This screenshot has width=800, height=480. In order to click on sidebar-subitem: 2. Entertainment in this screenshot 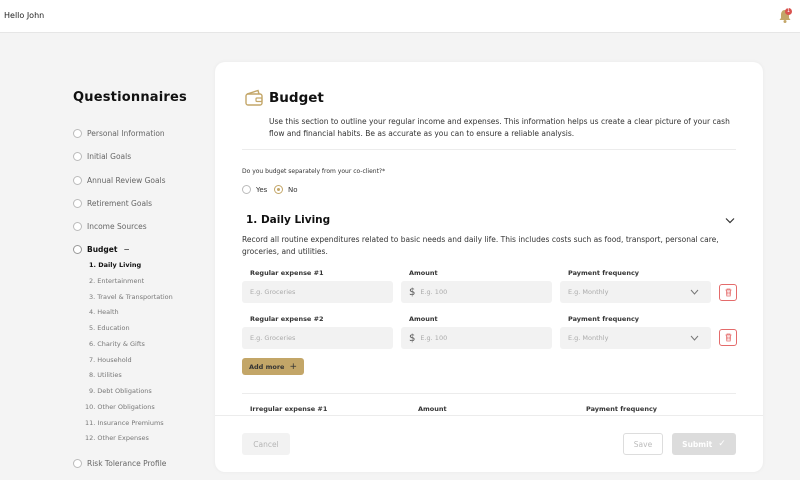, I will do `click(116, 281)`.